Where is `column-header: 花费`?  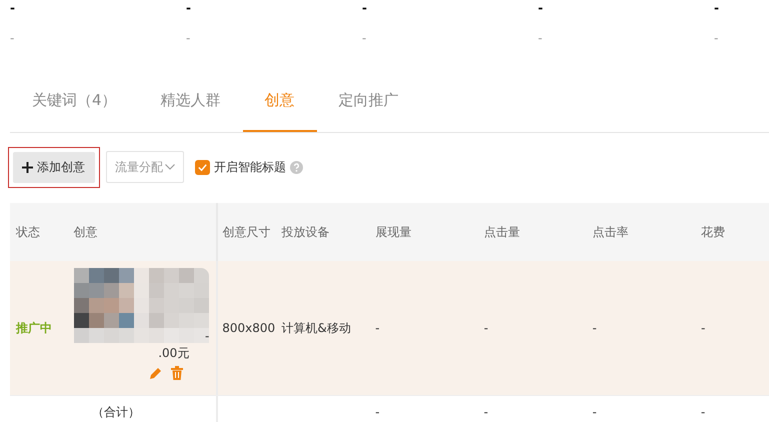
column-header: 花费 is located at coordinates (712, 232).